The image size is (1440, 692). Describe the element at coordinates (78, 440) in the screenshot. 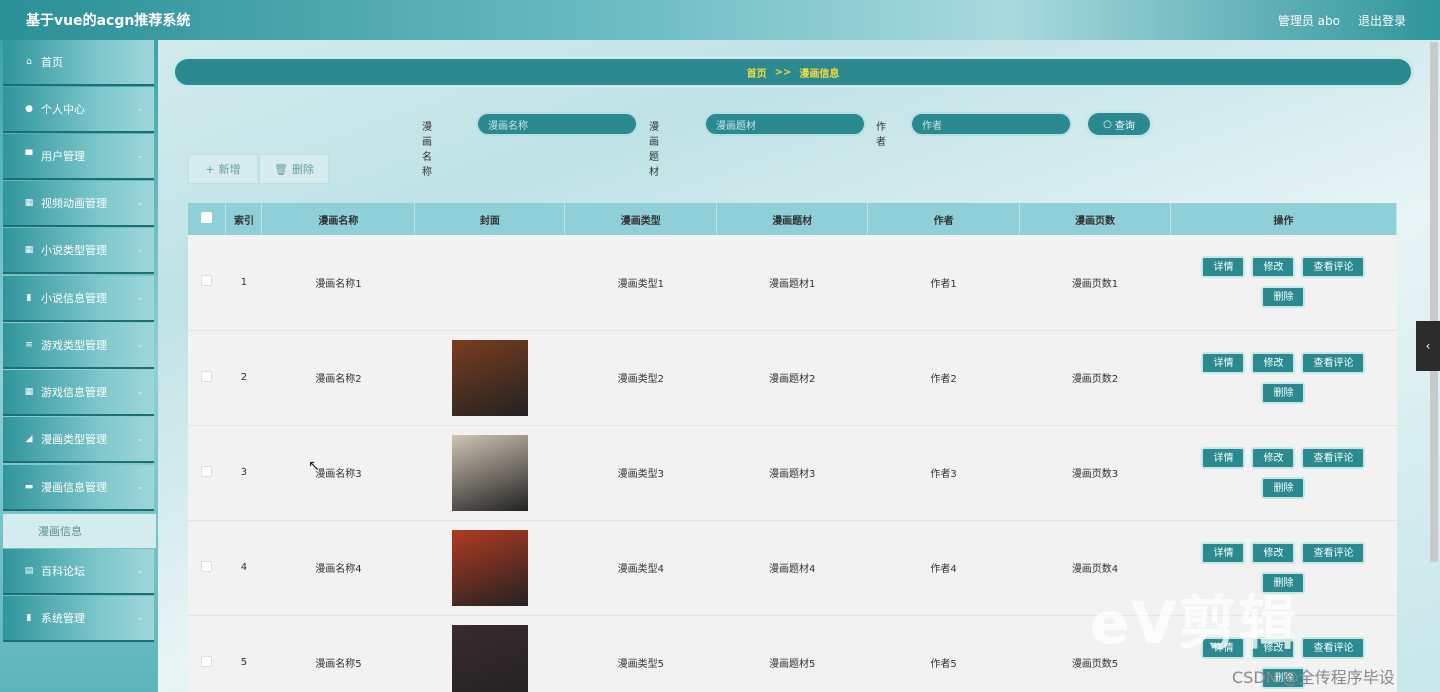

I see `sidebar-item-8: ◢ 漫画类型管理 ⌄` at that location.